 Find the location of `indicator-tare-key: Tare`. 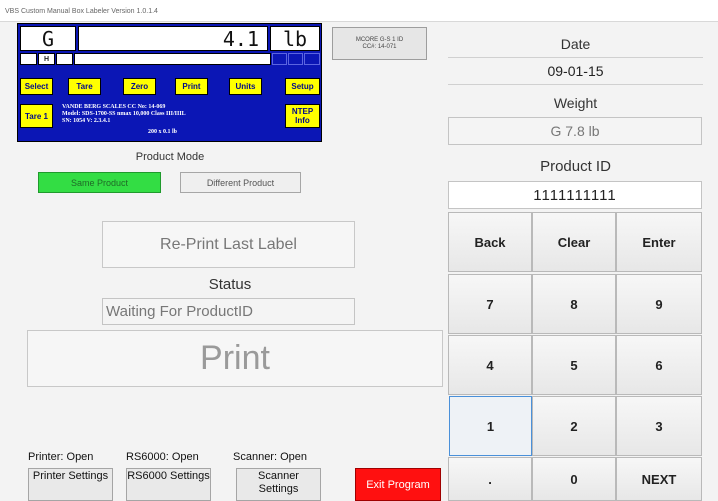

indicator-tare-key: Tare is located at coordinates (84, 86).